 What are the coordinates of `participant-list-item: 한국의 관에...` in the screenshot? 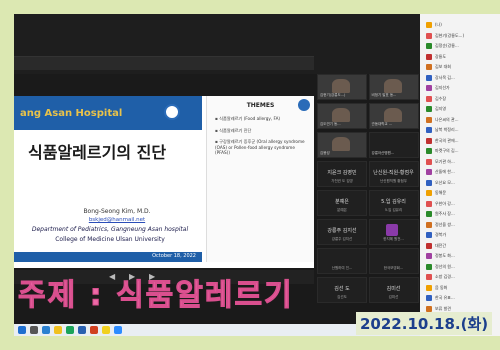 It's located at (461, 141).